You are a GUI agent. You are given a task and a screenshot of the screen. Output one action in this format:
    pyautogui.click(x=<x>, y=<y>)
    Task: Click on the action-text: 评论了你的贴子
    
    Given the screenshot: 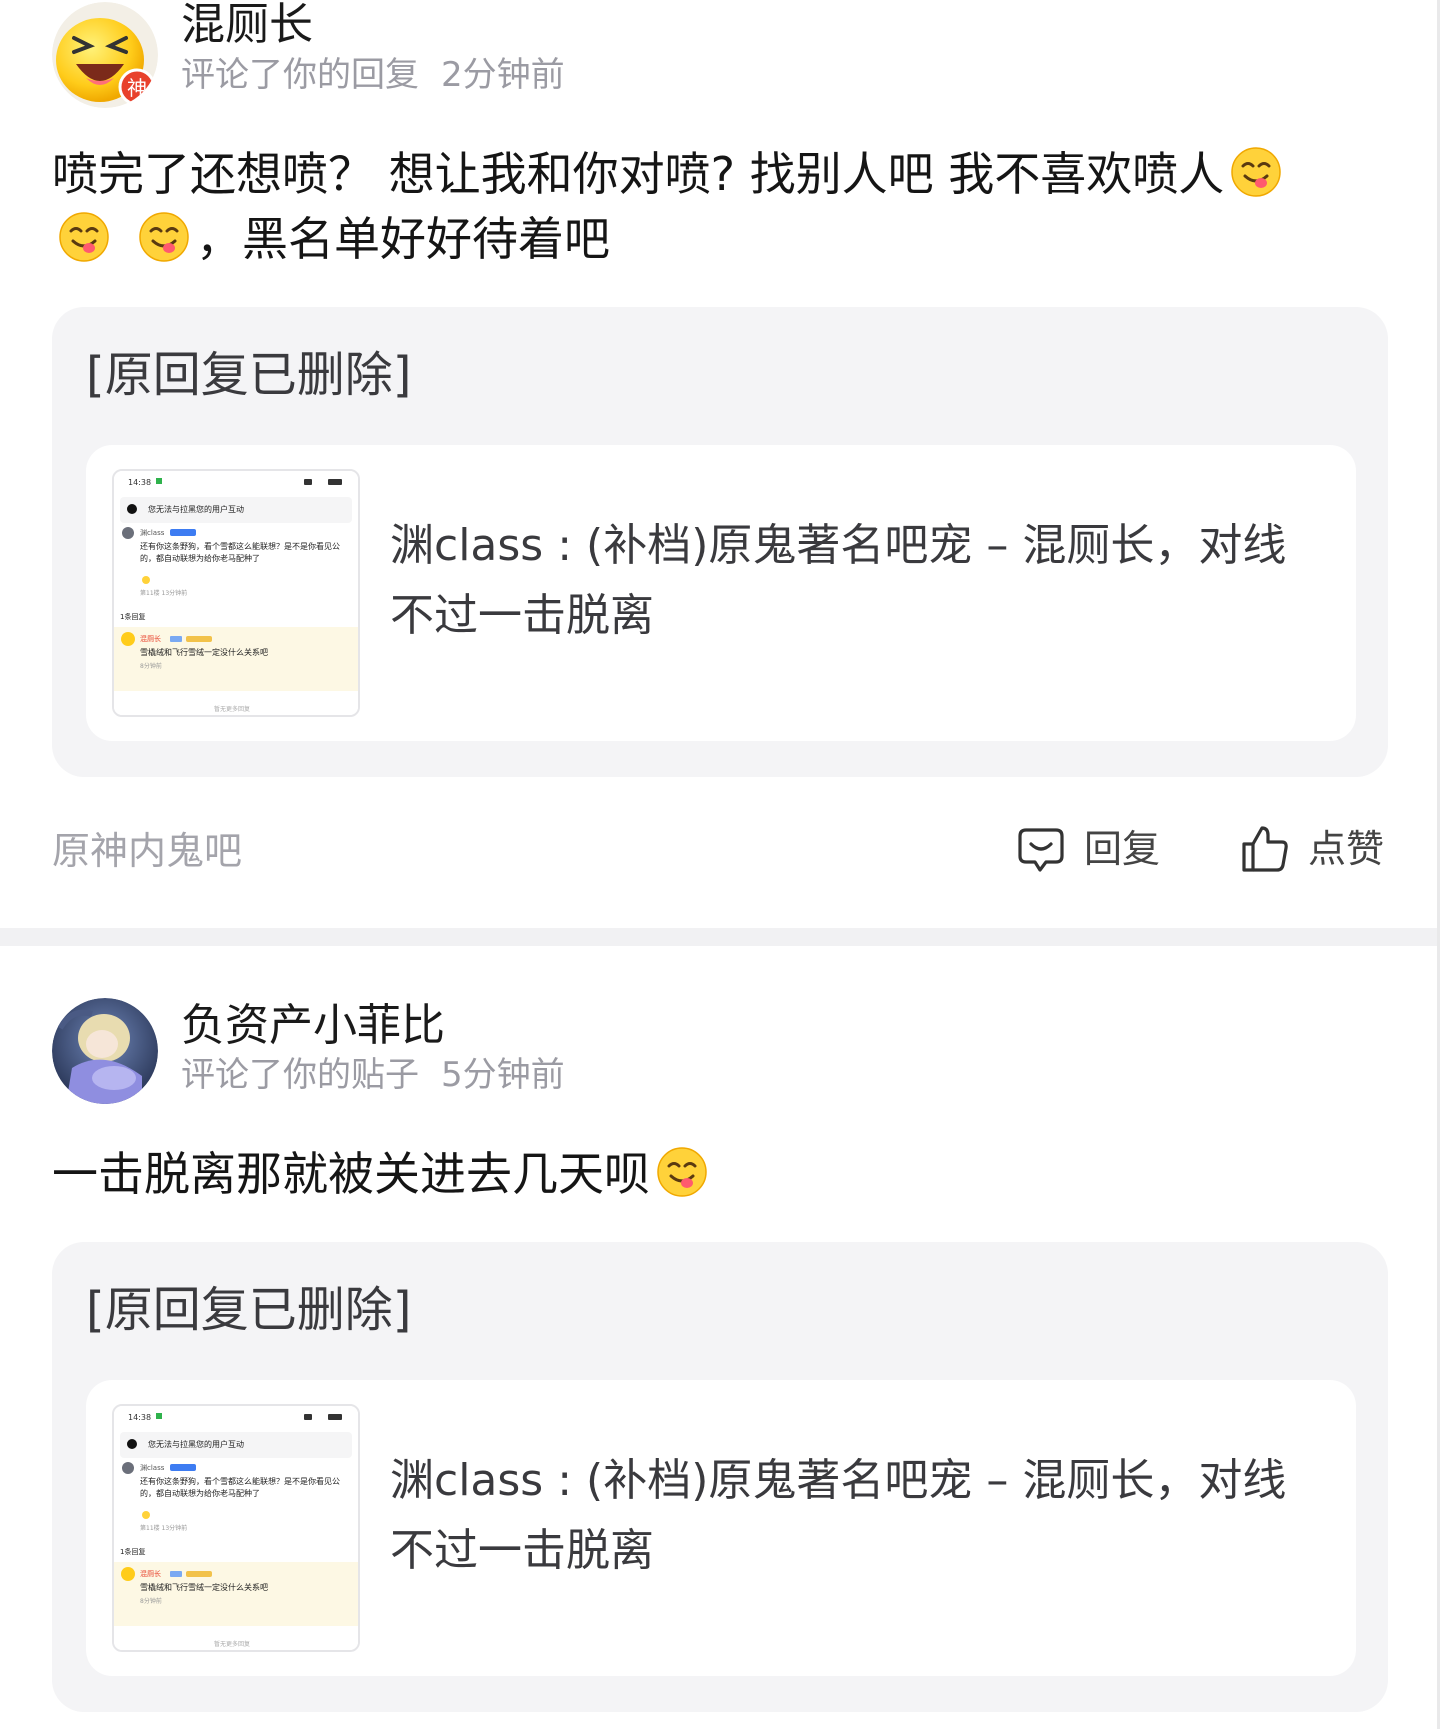 What is the action you would take?
    pyautogui.click(x=300, y=1075)
    